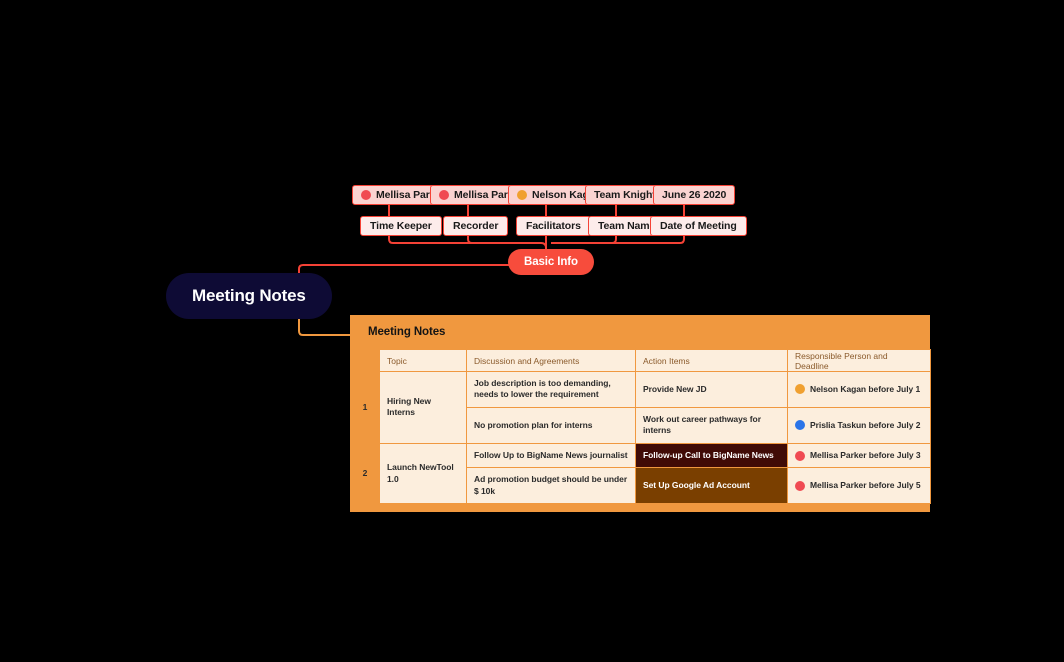 Image resolution: width=1064 pixels, height=662 pixels. What do you see at coordinates (711, 455) in the screenshot?
I see `cell-action-item: Follow-up Call to BigName News` at bounding box center [711, 455].